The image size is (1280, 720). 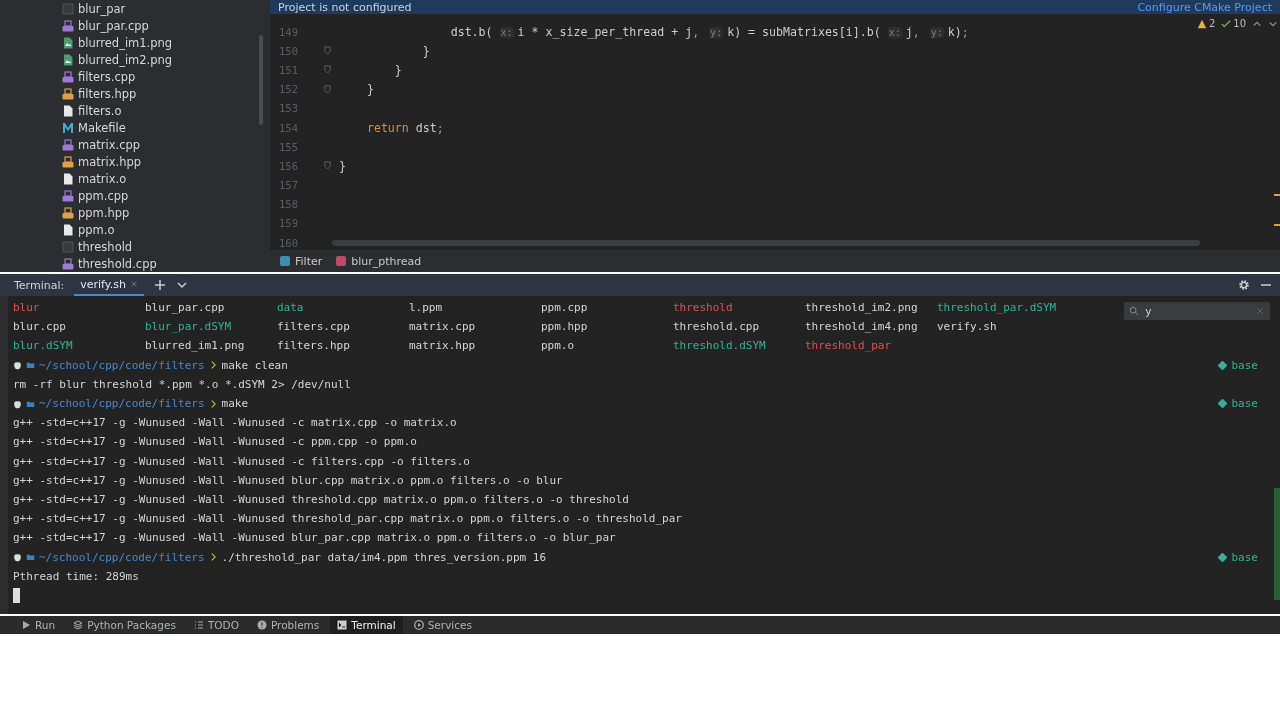 I want to click on command: make, so click(x=235, y=404).